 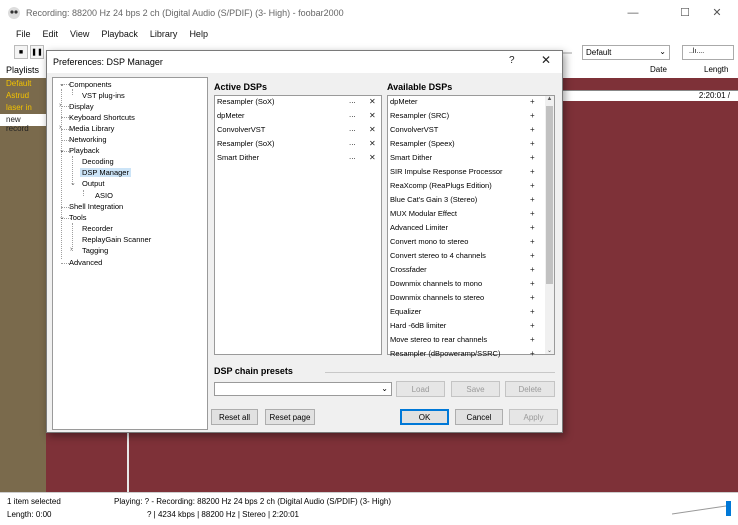 What do you see at coordinates (164, 34) in the screenshot?
I see `menu-library: Library` at bounding box center [164, 34].